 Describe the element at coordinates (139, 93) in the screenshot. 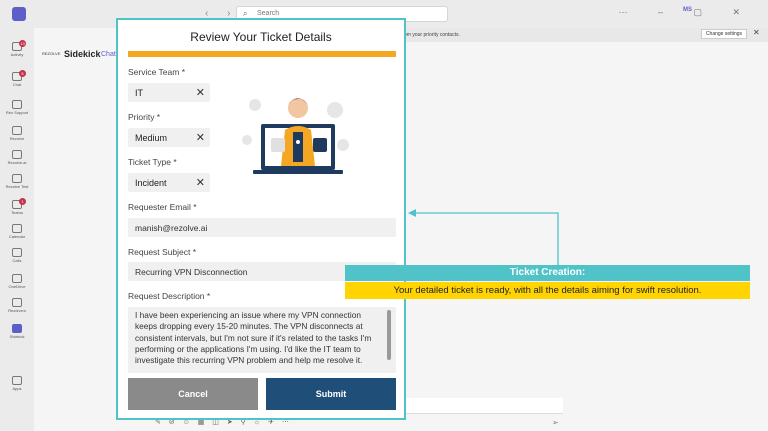

I see `service-team-value: IT` at that location.